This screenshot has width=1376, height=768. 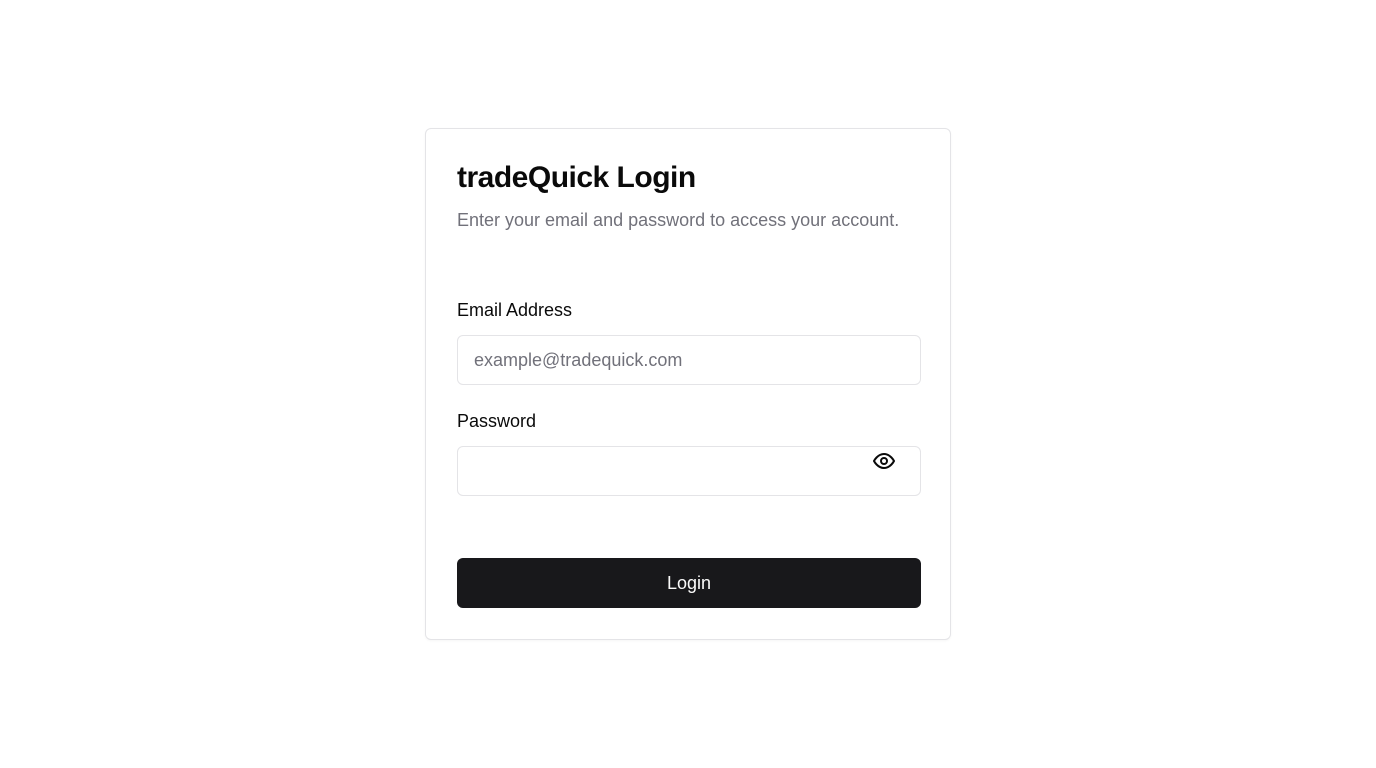 What do you see at coordinates (576, 177) in the screenshot?
I see `page-title: tradeQuick Login` at bounding box center [576, 177].